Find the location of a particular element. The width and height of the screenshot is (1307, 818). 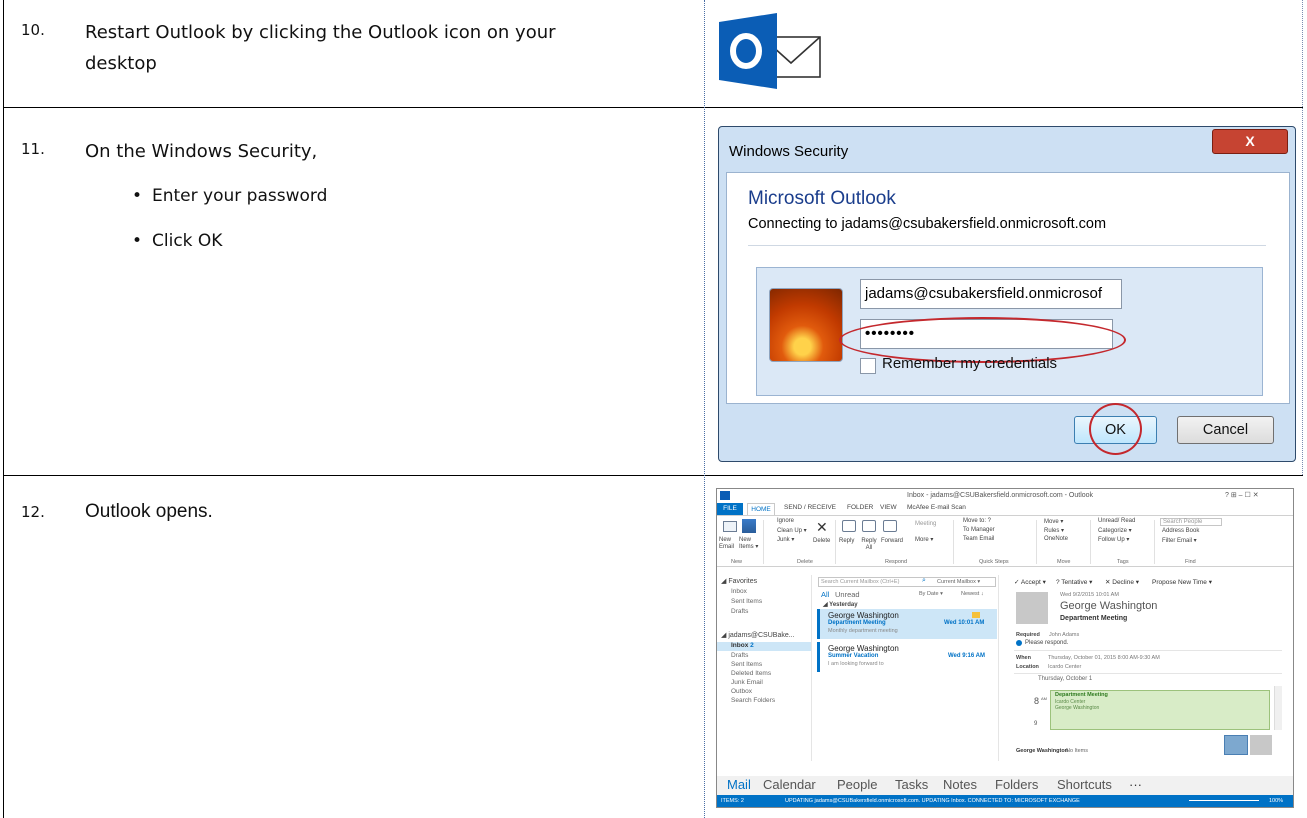

required-label: Required is located at coordinates (1028, 635).